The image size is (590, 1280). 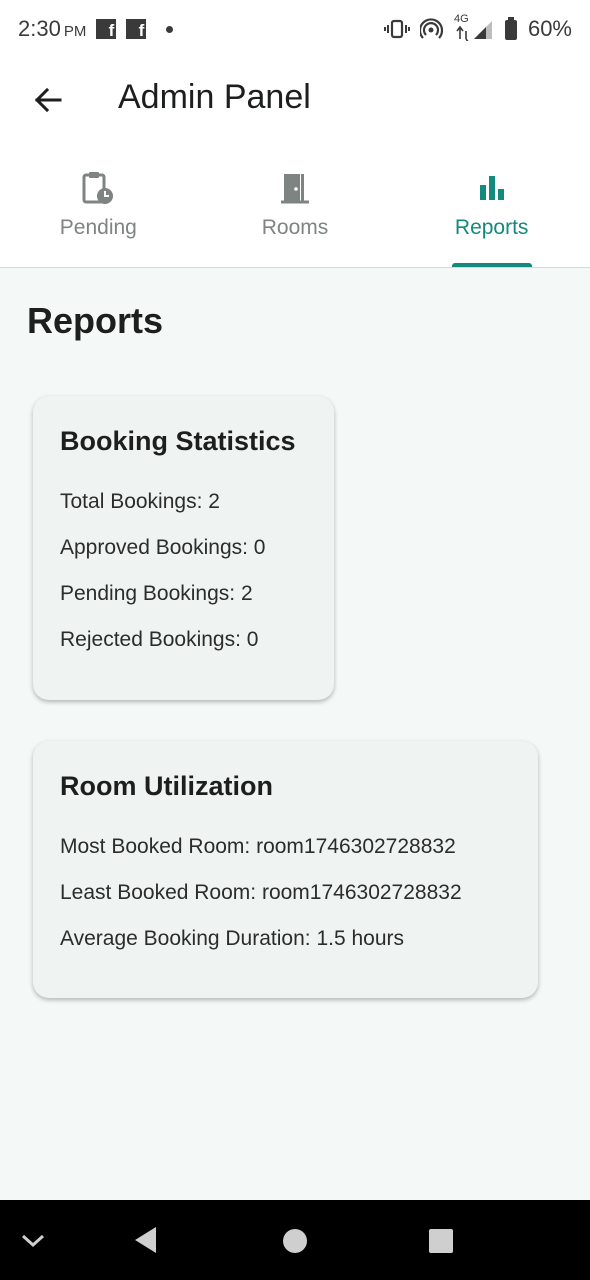 What do you see at coordinates (166, 786) in the screenshot?
I see `card-title: Room Utilization` at bounding box center [166, 786].